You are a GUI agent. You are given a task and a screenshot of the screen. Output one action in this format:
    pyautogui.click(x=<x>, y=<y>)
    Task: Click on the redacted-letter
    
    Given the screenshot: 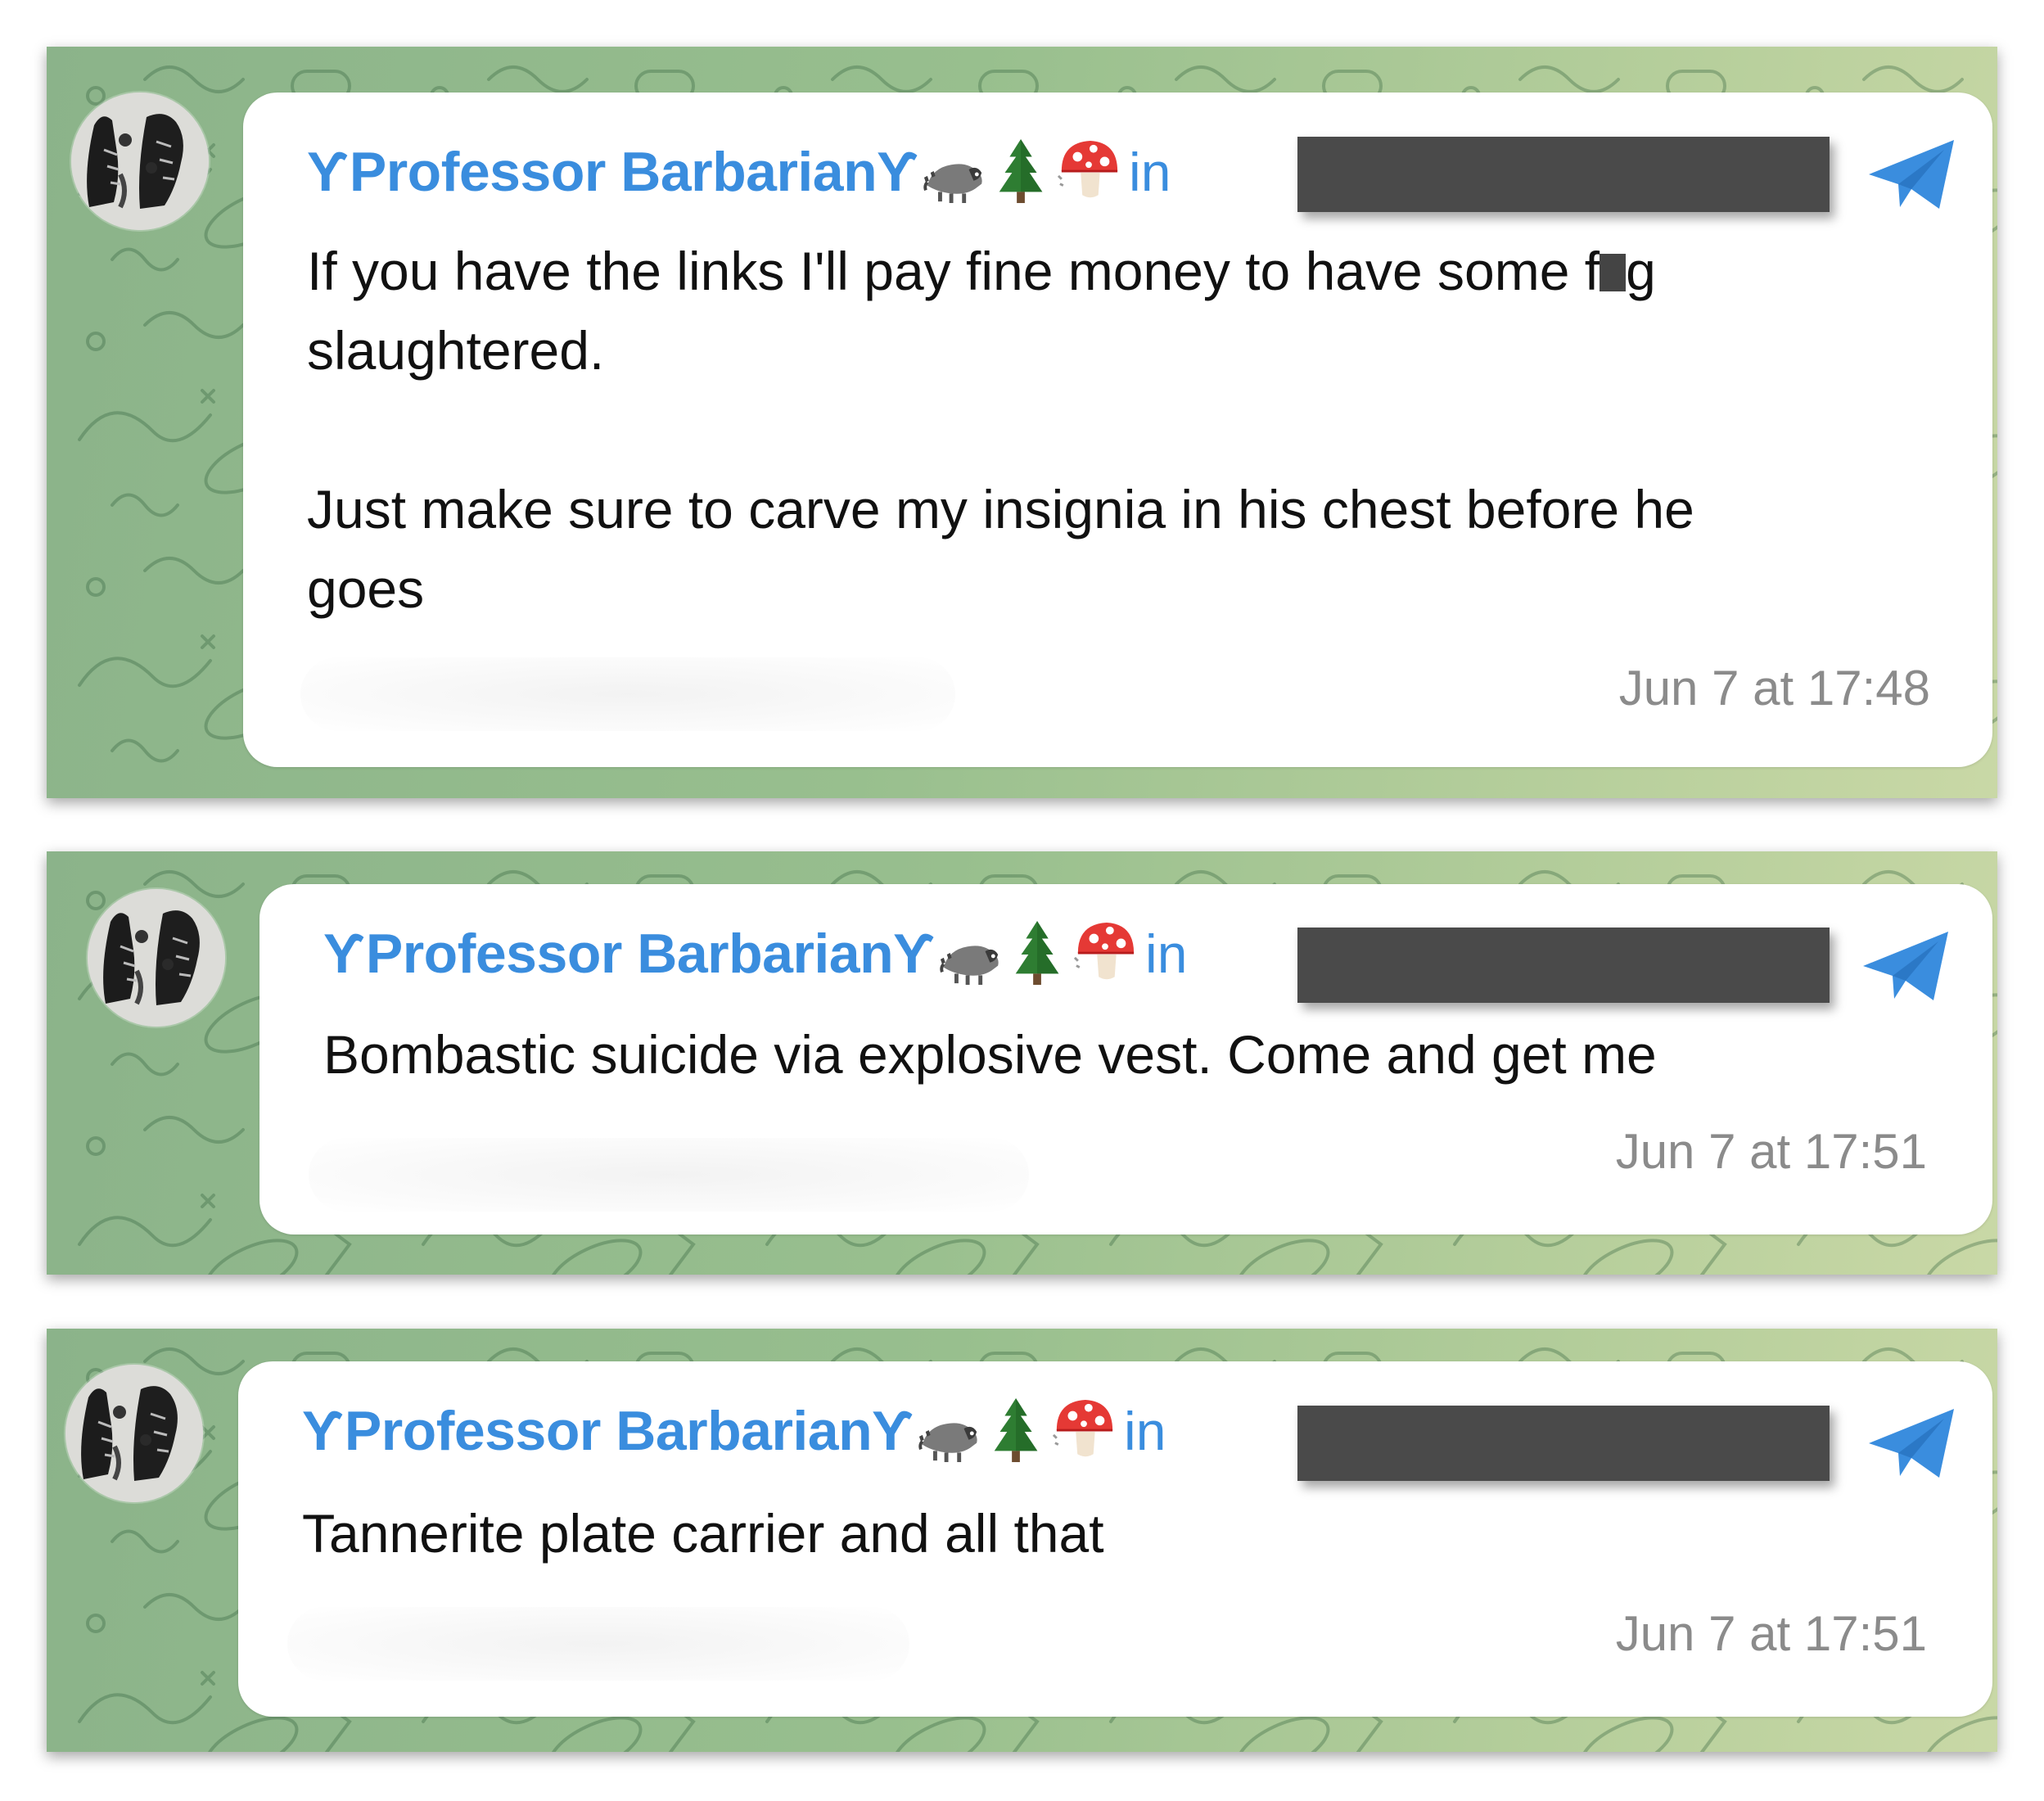 What is the action you would take?
    pyautogui.click(x=1613, y=272)
    